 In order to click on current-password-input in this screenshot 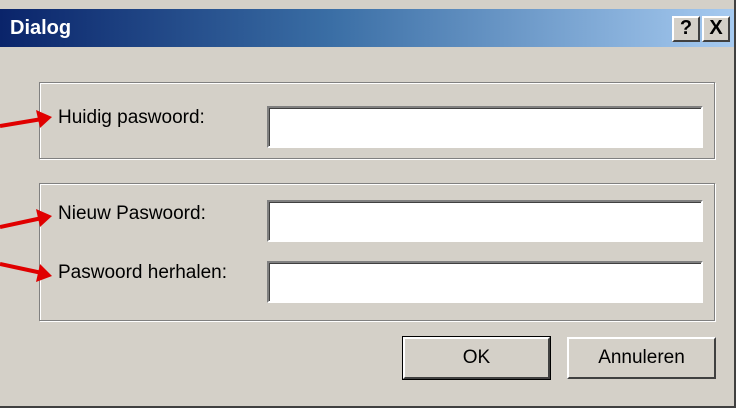, I will do `click(485, 127)`.